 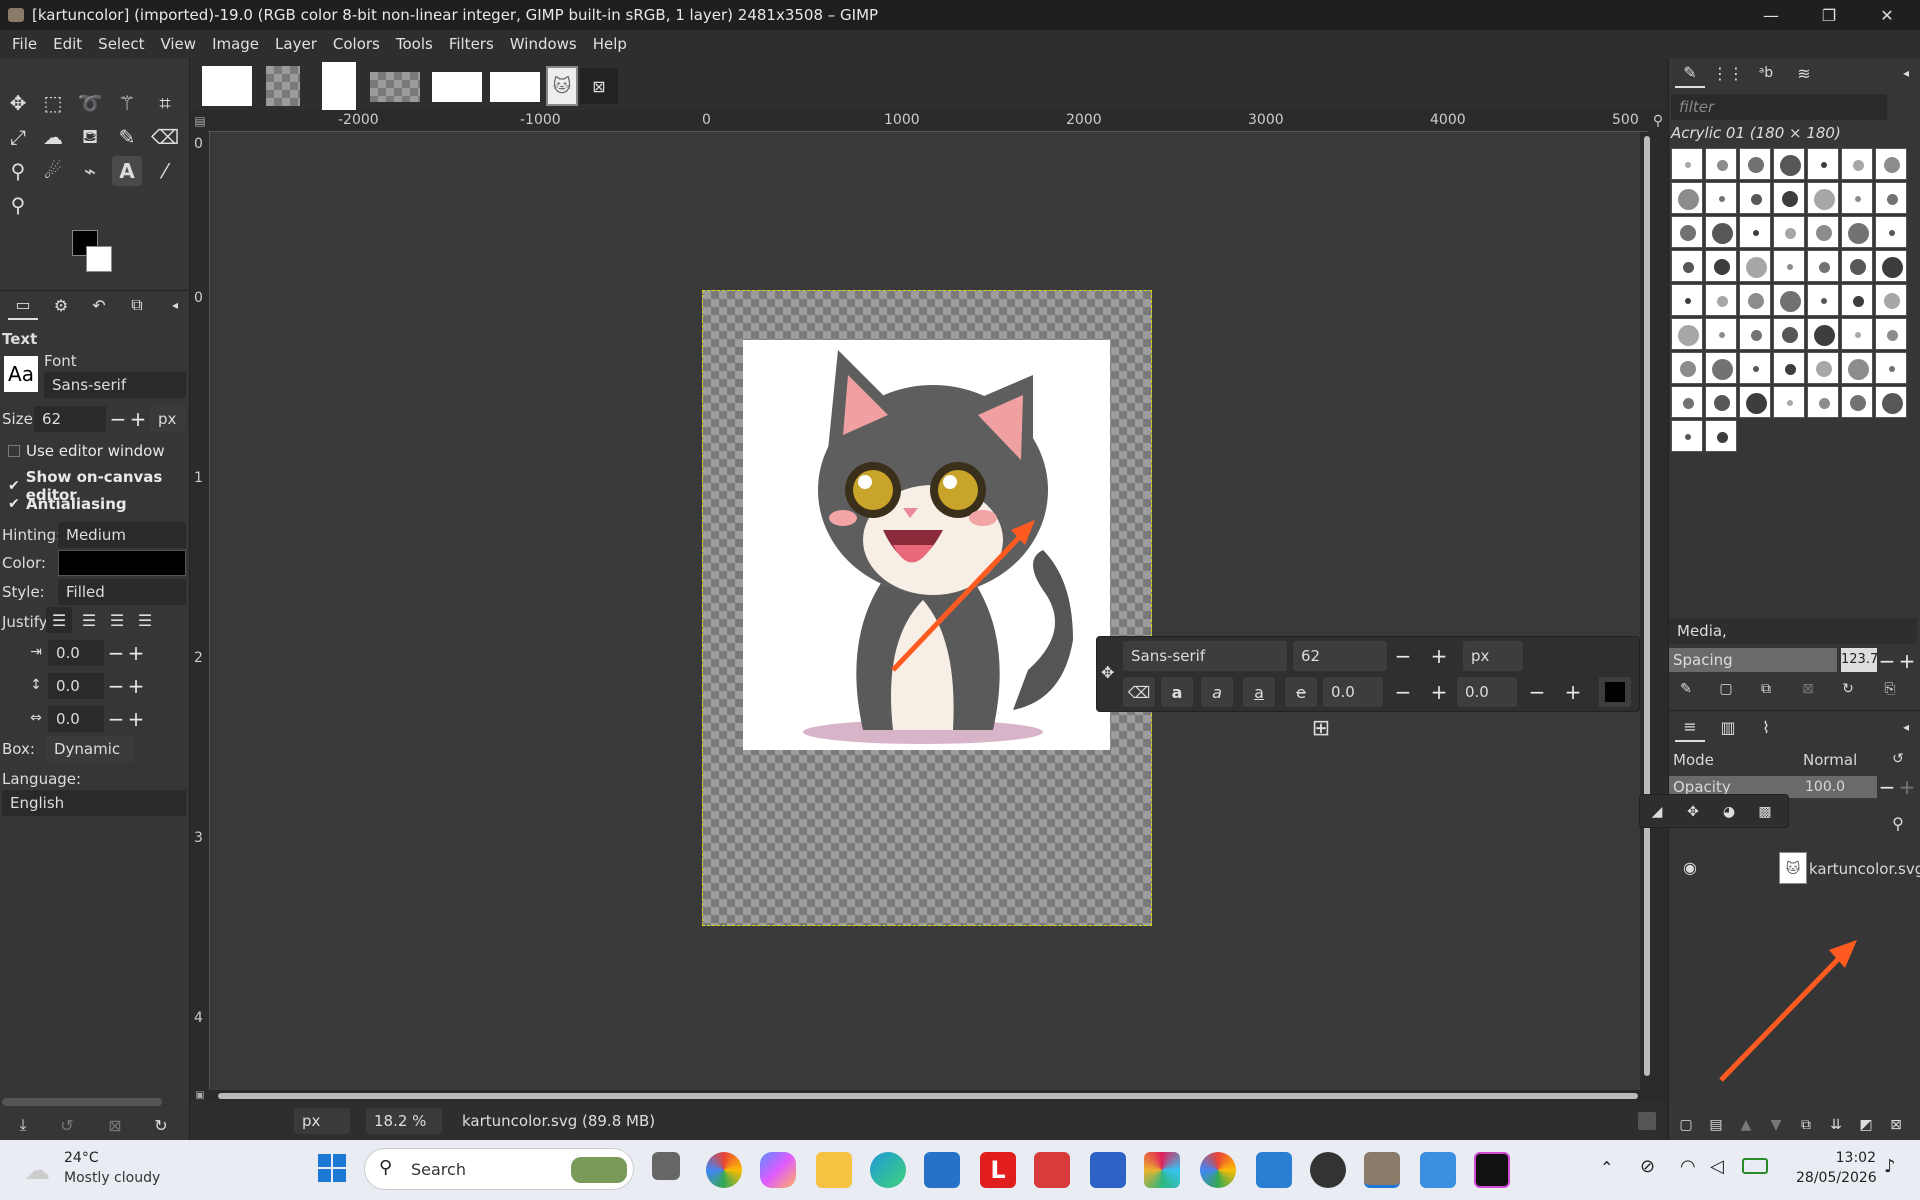 I want to click on composite-mode-icon: ↺, so click(x=1898, y=759).